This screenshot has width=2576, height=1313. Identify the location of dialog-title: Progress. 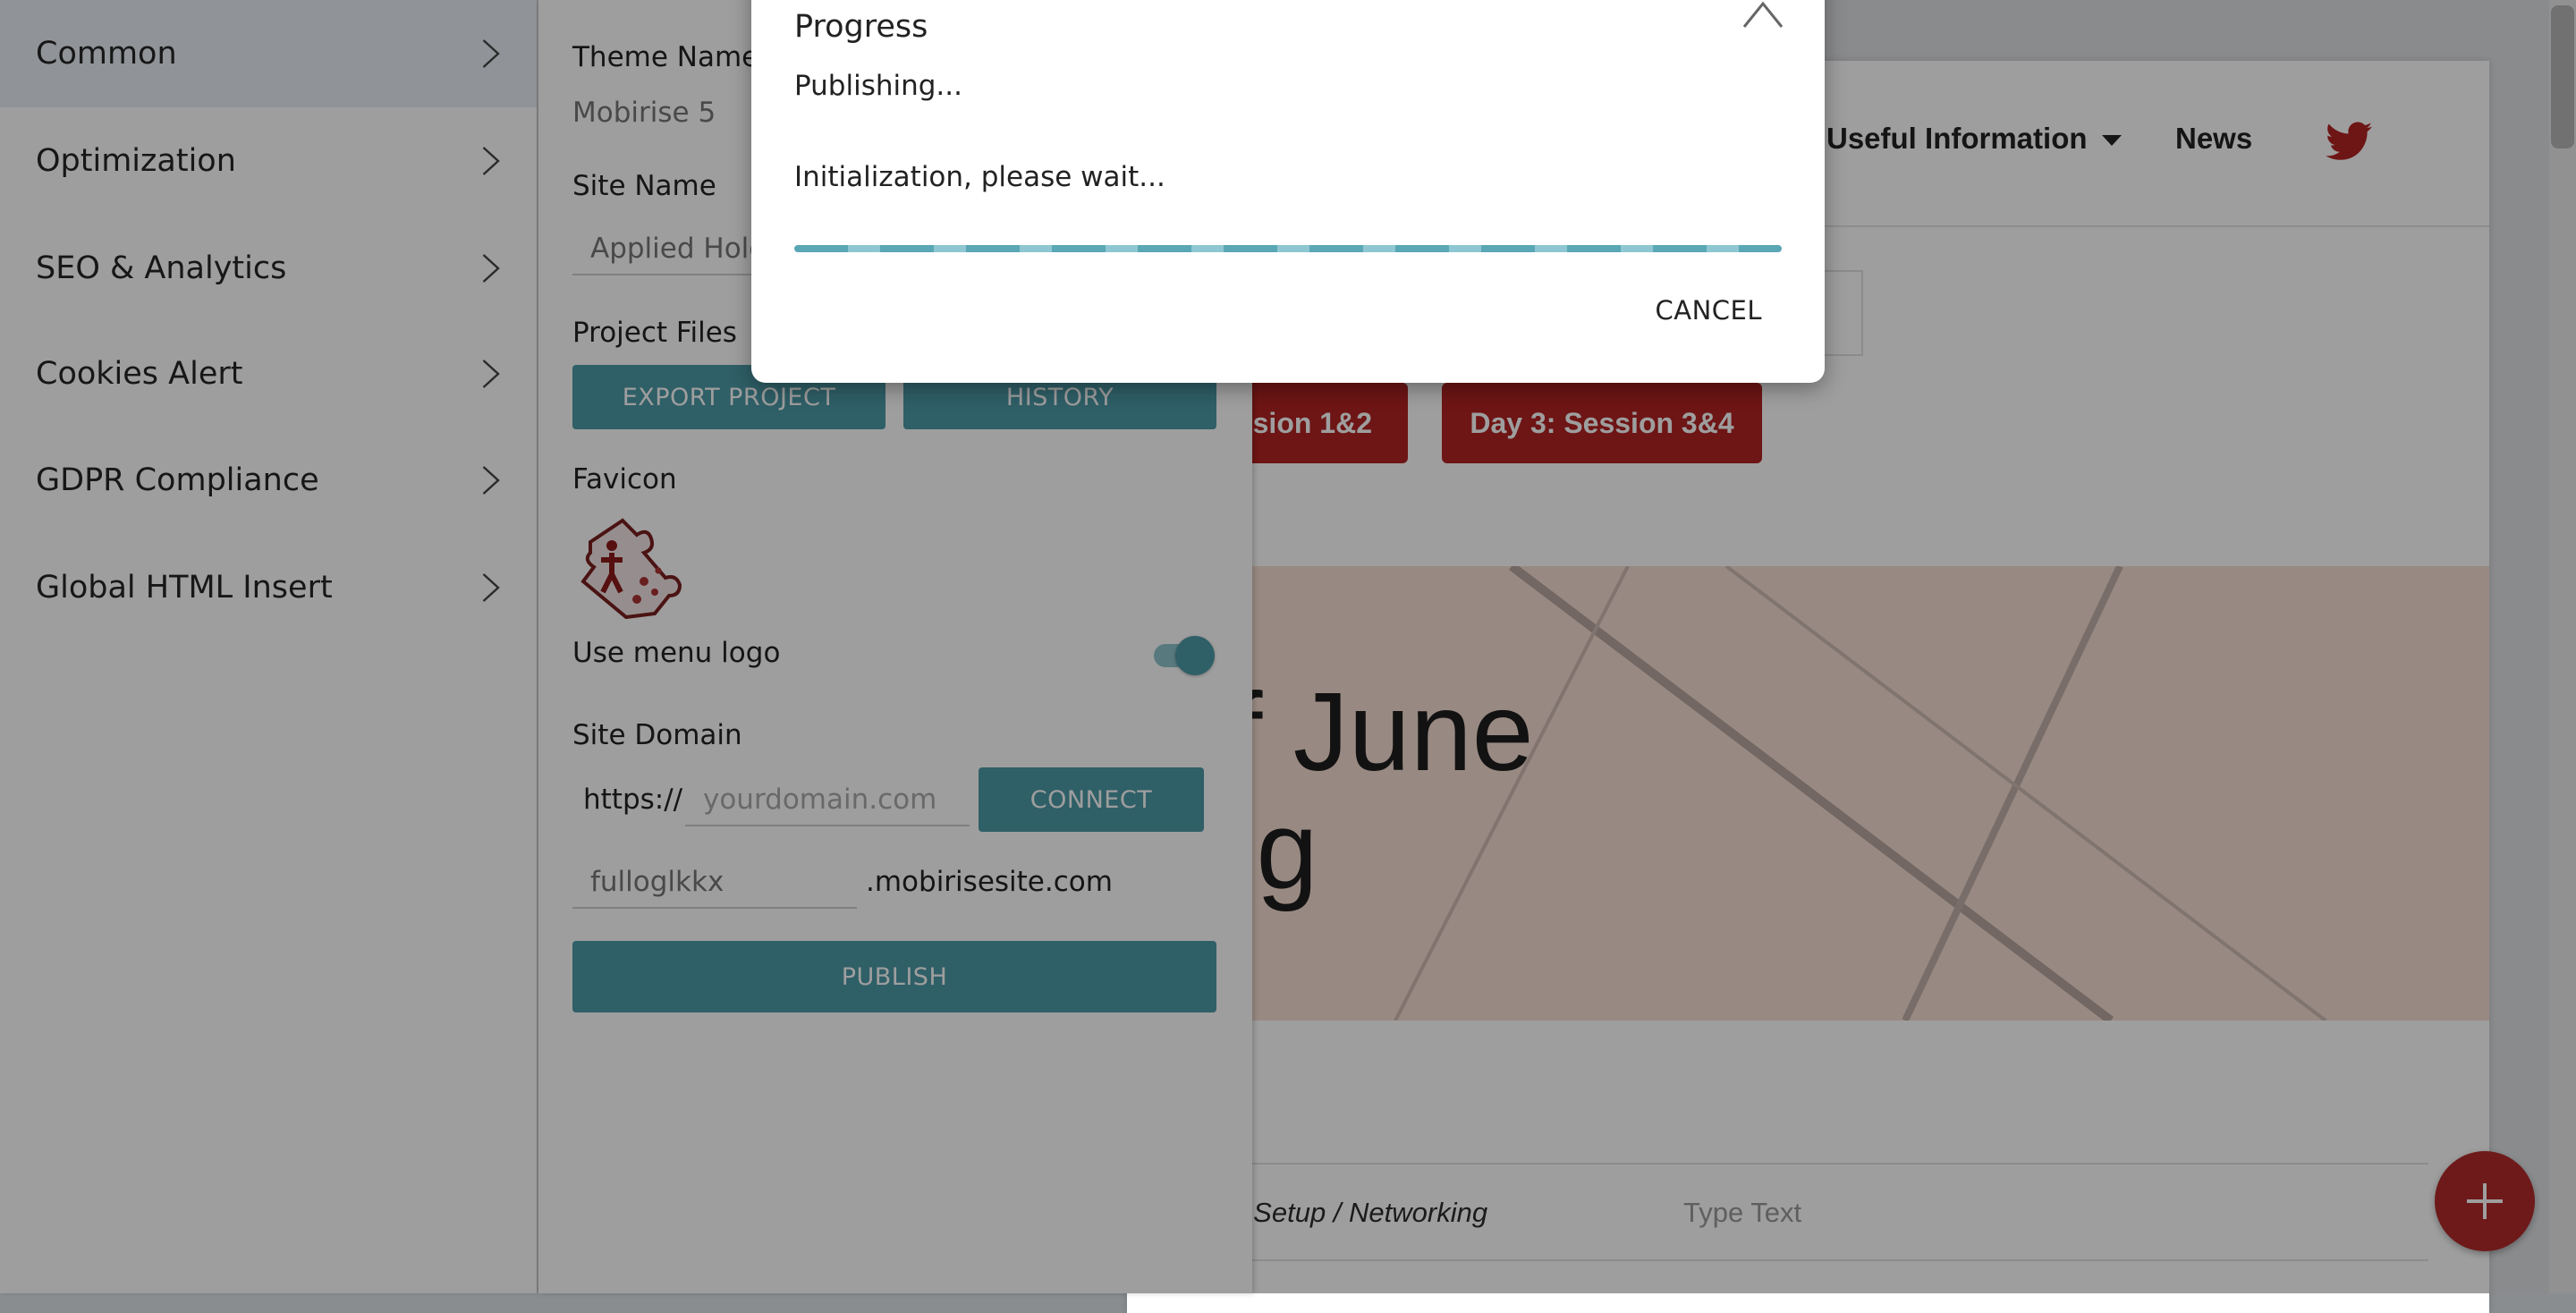
(861, 27).